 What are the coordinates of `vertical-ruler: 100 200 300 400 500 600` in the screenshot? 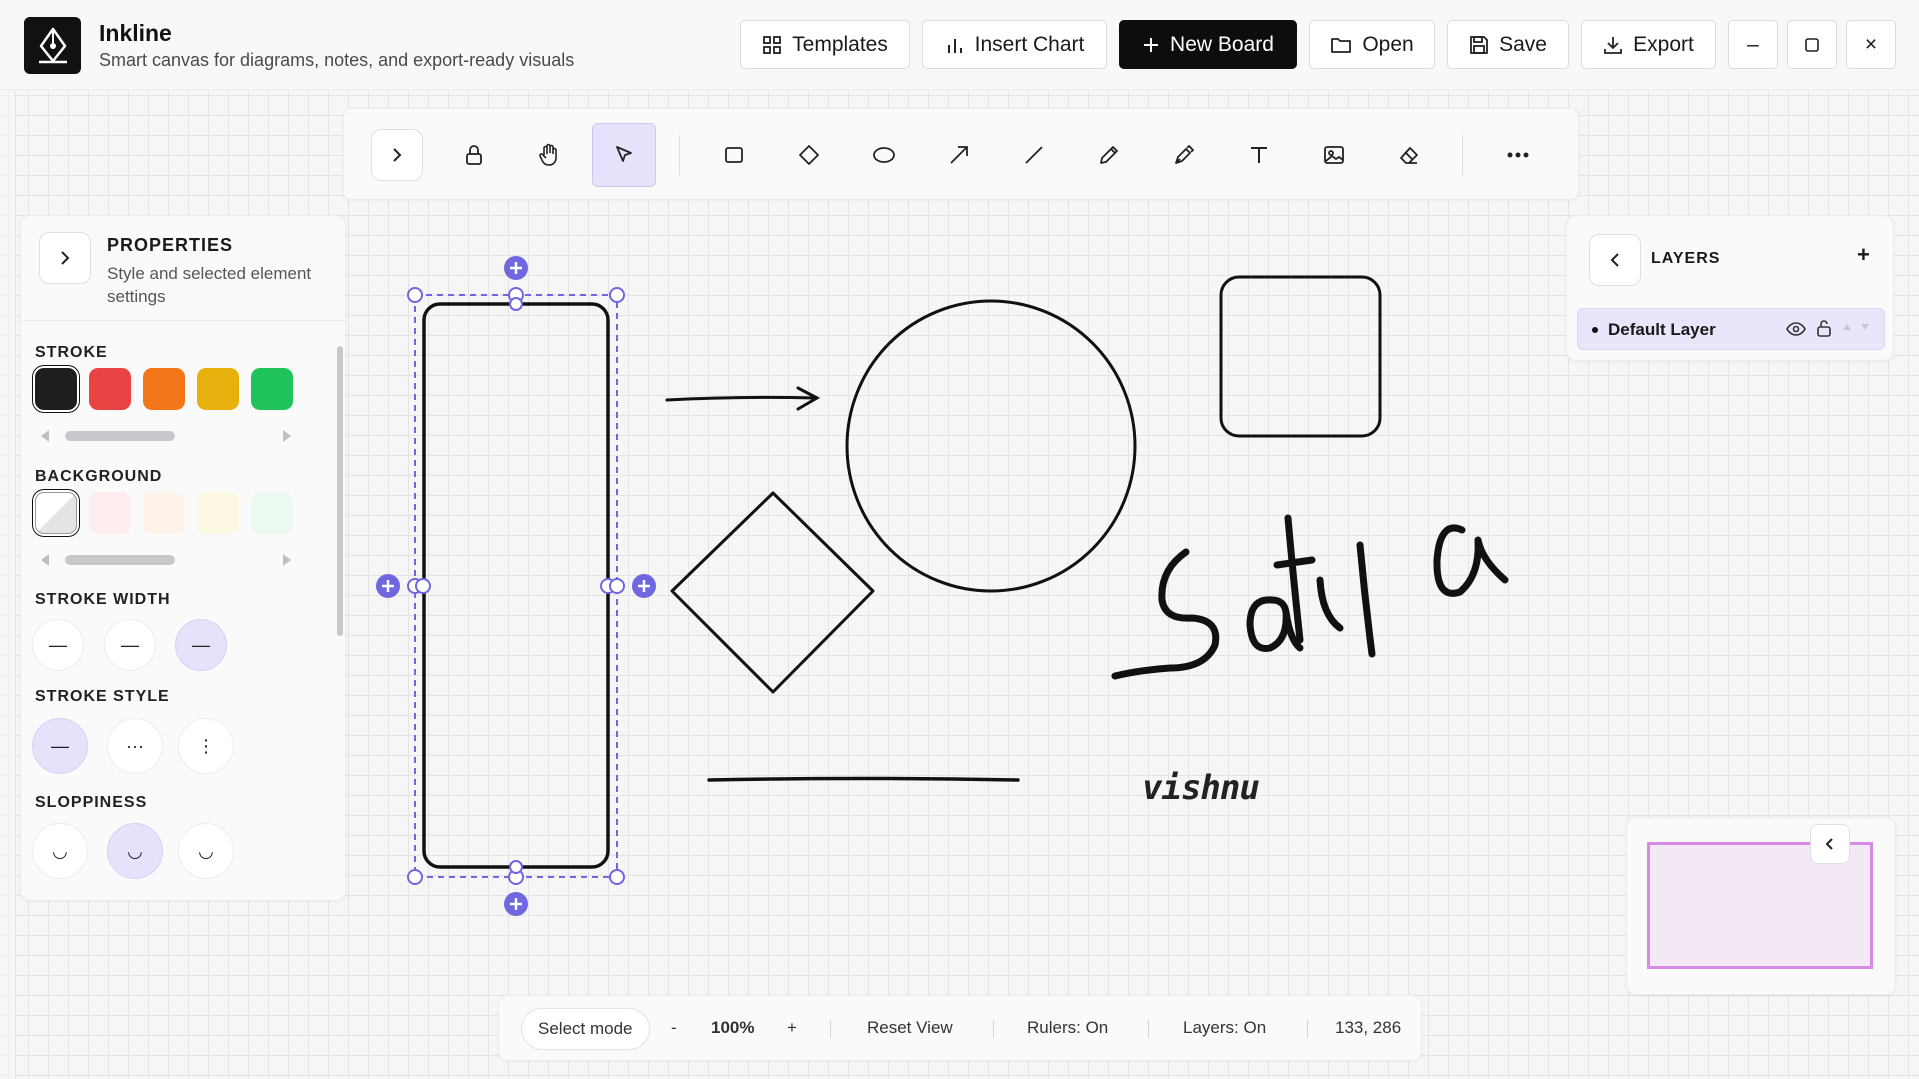 It's located at (8, 585).